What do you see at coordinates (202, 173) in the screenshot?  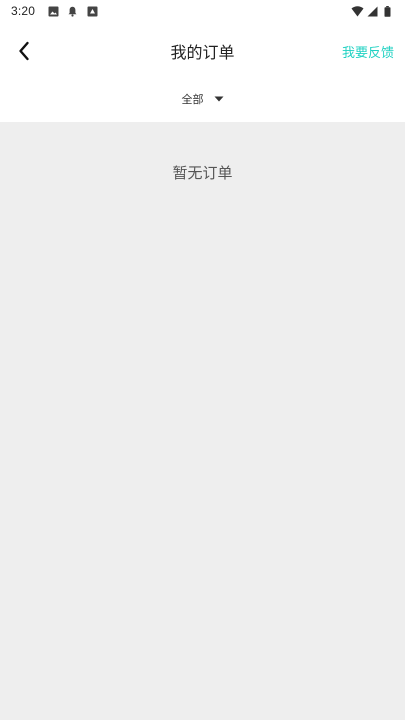 I see `empty-state-message: 暂无订单` at bounding box center [202, 173].